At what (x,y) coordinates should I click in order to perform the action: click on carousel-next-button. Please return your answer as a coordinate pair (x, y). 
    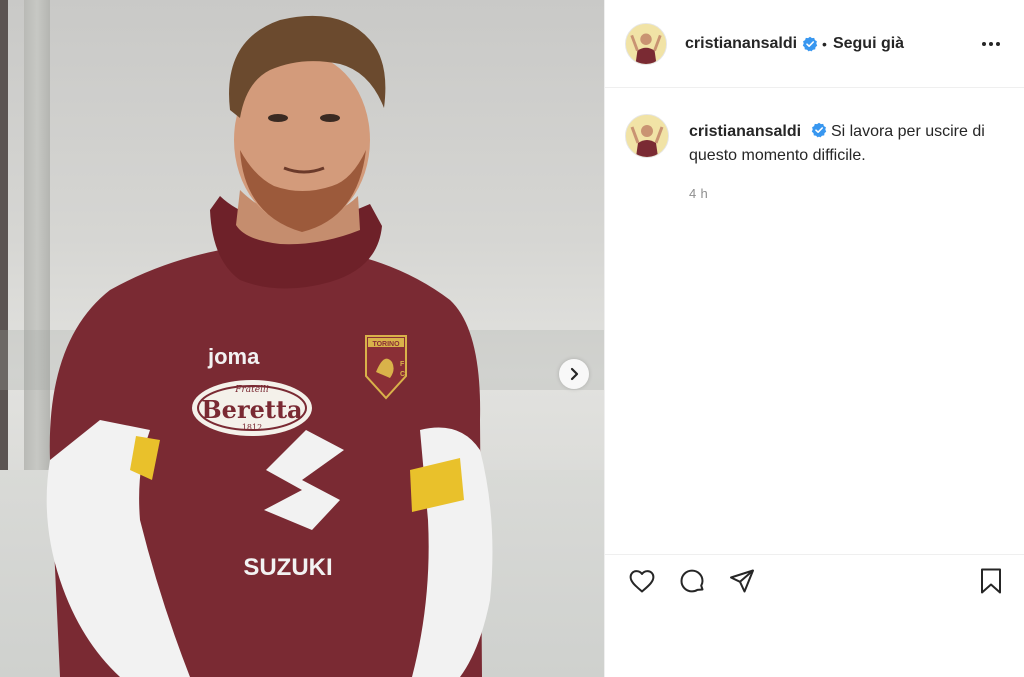
    Looking at the image, I should click on (574, 374).